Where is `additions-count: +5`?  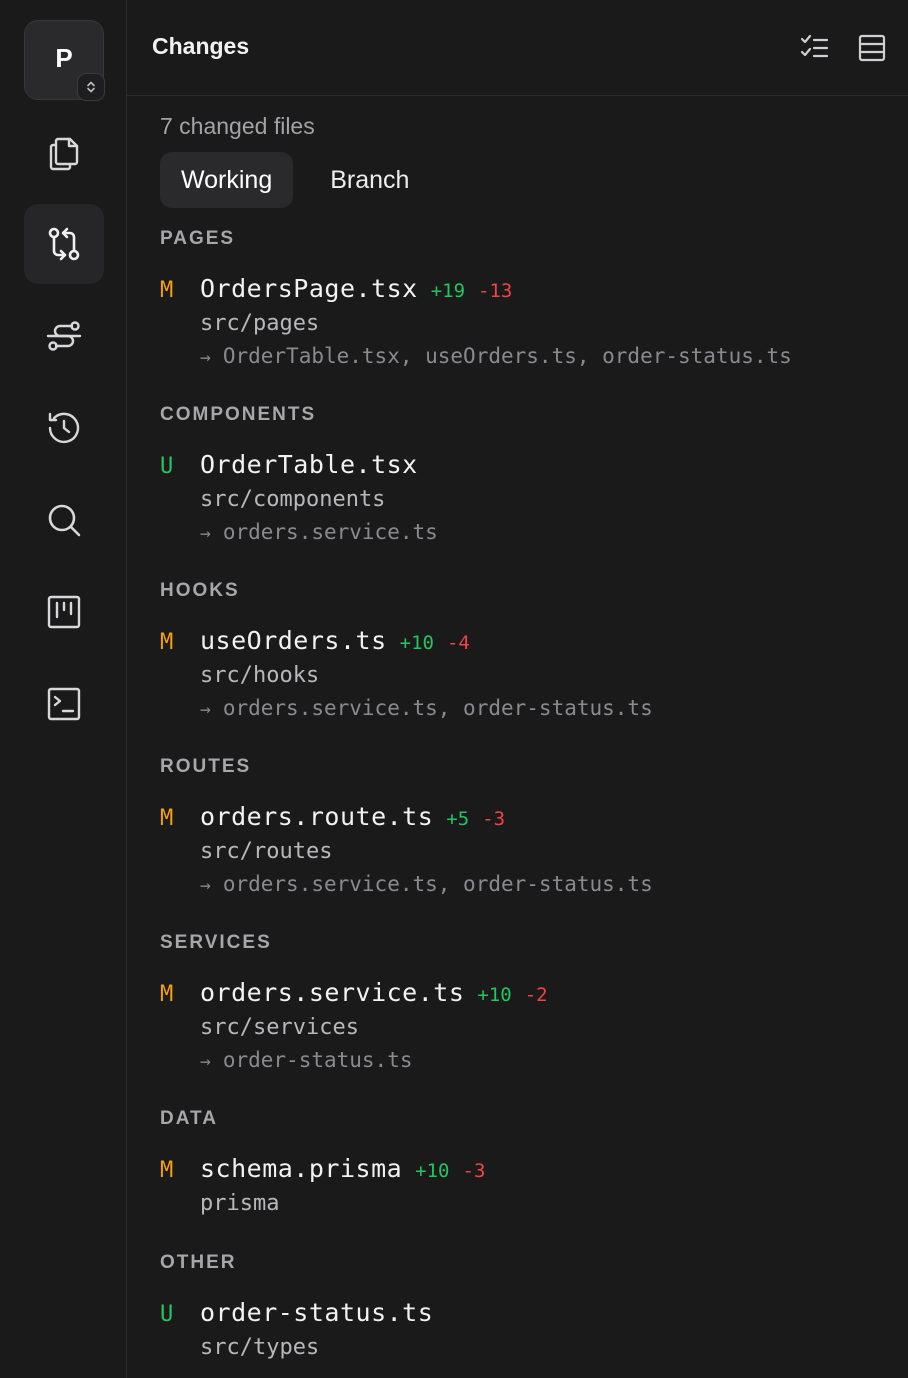 additions-count: +5 is located at coordinates (458, 819).